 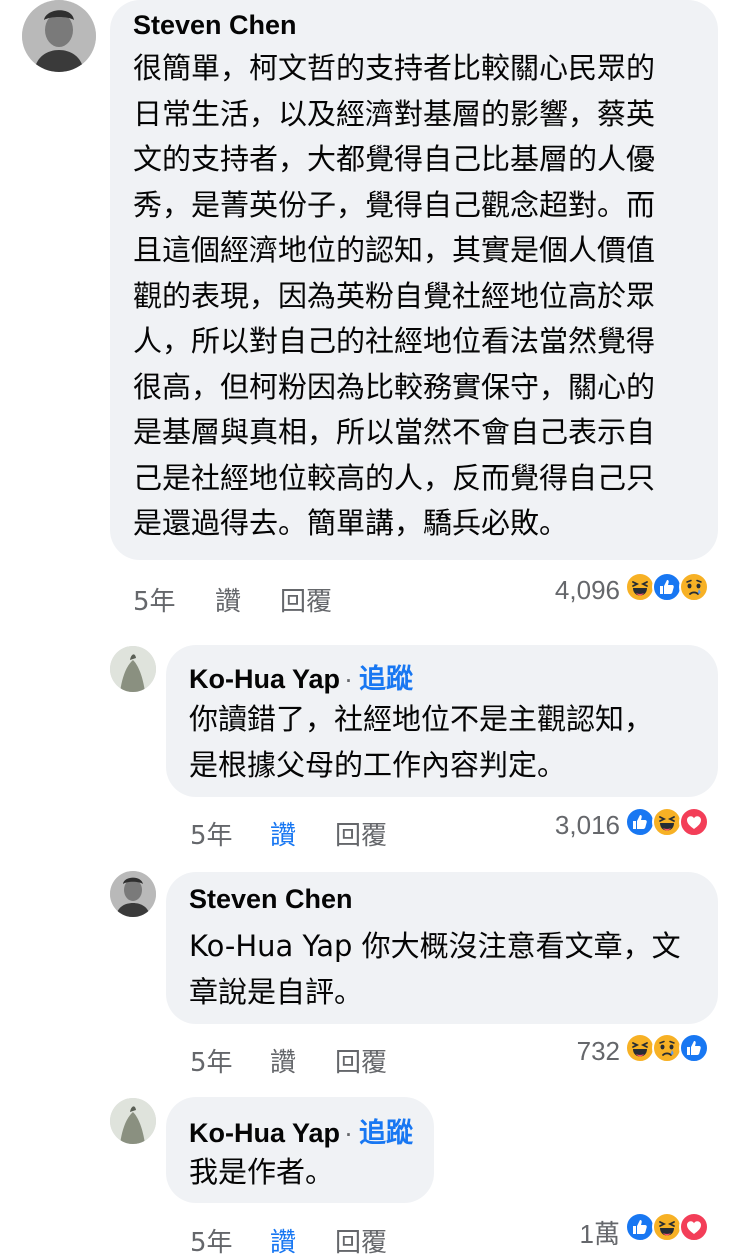 I want to click on reaction-count: 1萬, so click(x=600, y=1232).